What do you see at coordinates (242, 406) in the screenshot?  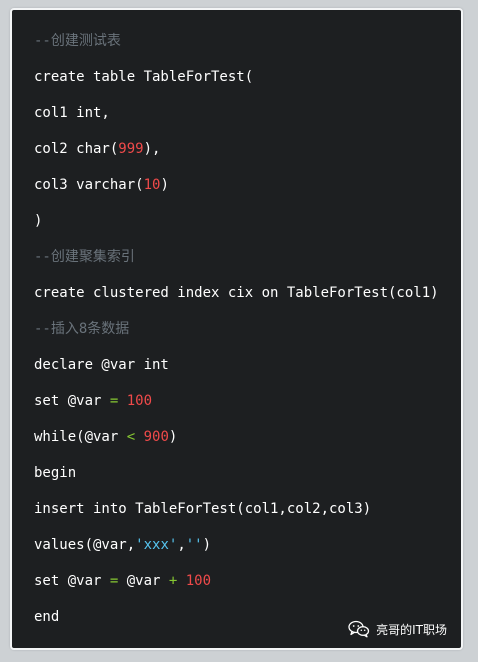 I see `code-line: set @var = 100` at bounding box center [242, 406].